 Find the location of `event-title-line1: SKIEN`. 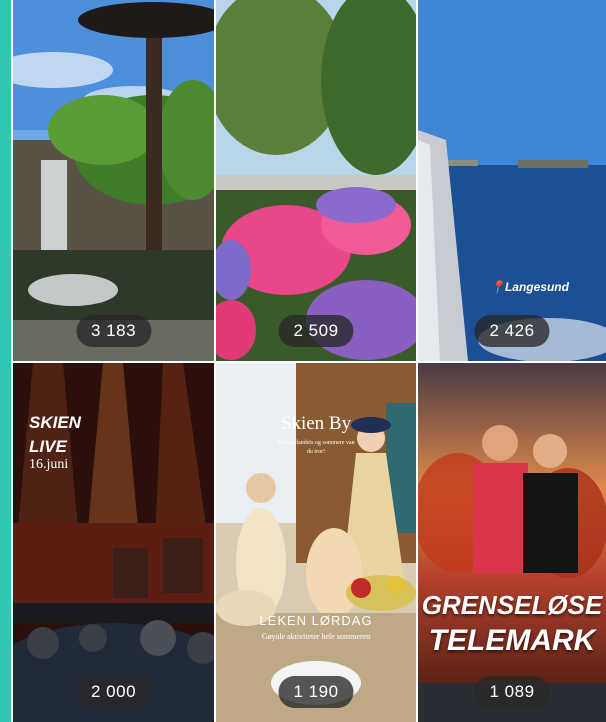

event-title-line1: SKIEN is located at coordinates (55, 422).